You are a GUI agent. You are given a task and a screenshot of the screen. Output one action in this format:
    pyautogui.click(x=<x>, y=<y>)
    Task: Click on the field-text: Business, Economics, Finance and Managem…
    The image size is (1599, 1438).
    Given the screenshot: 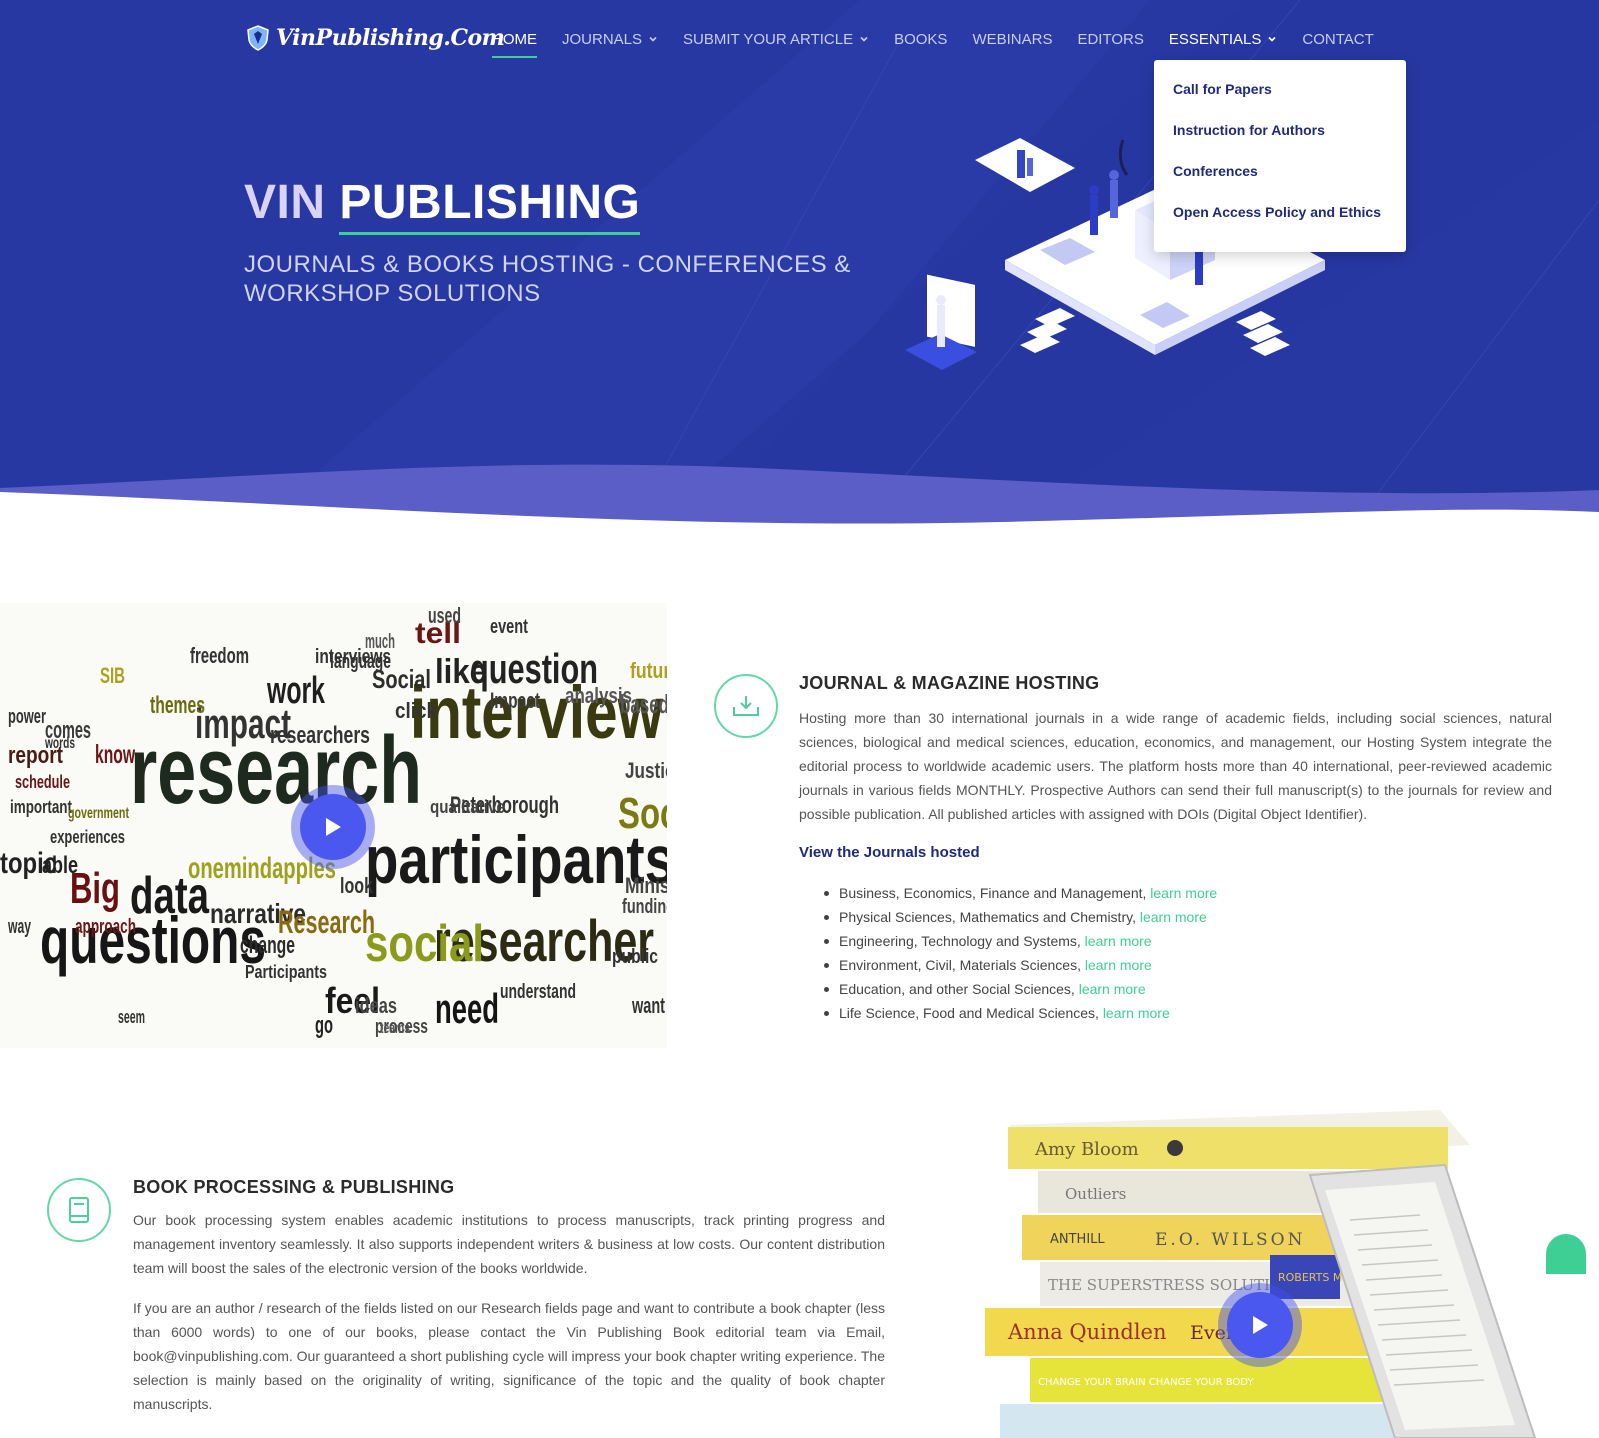 What is the action you would take?
    pyautogui.click(x=995, y=893)
    